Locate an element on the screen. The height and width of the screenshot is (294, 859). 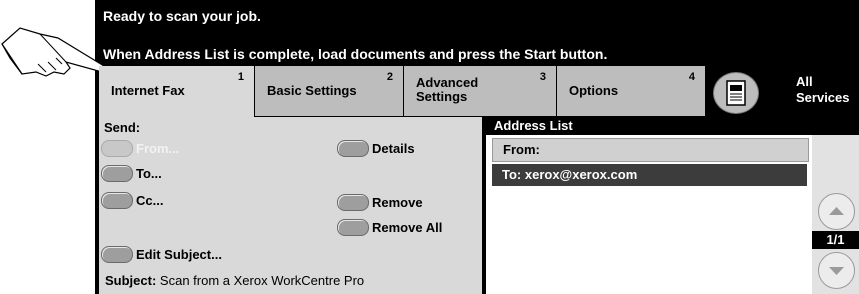
pointing-hand-icon is located at coordinates (53, 52).